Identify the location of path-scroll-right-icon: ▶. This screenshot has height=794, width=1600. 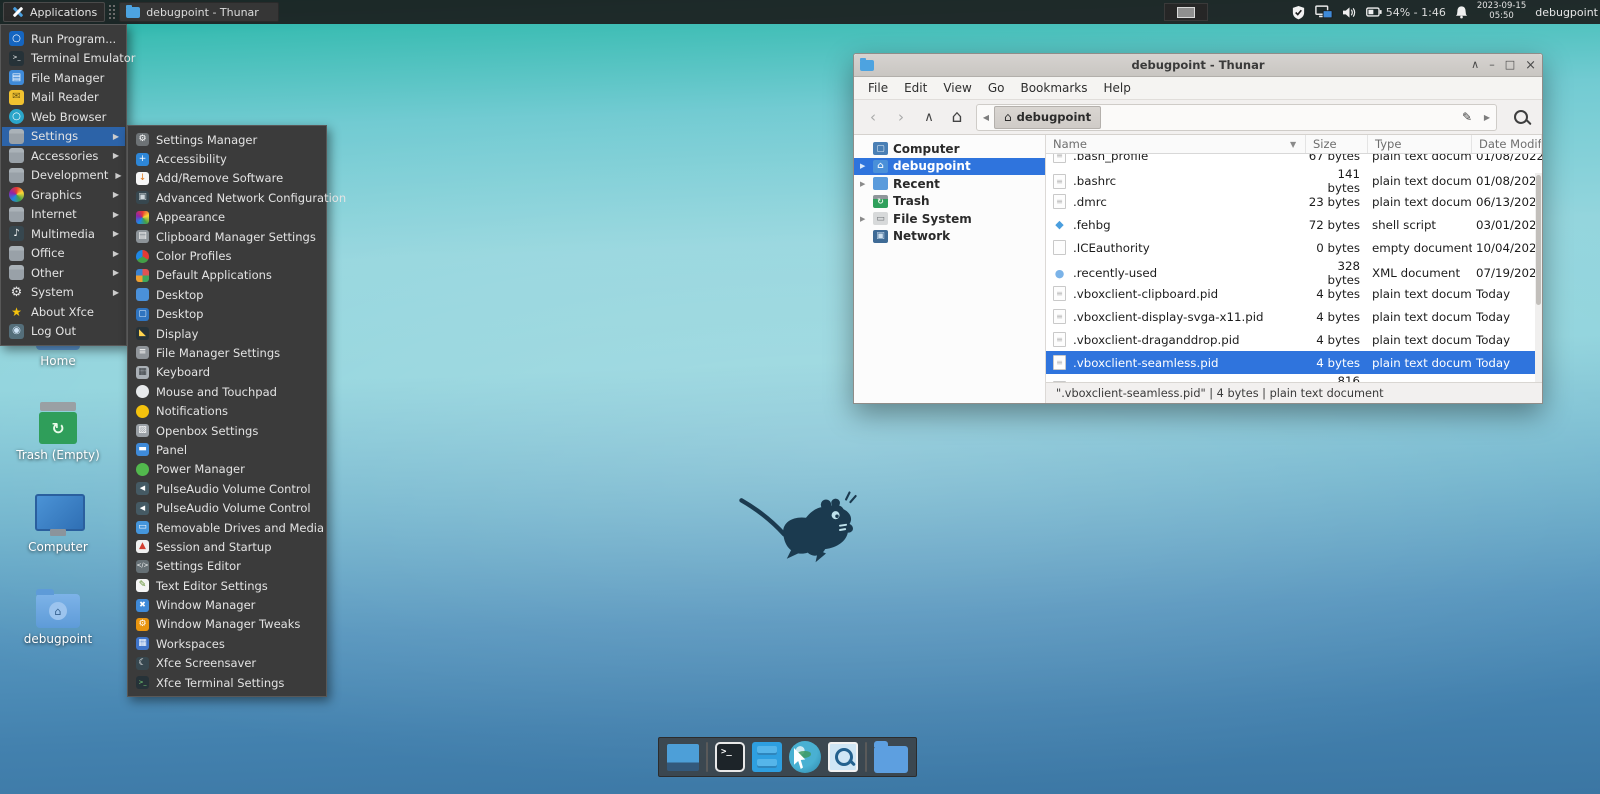
(1487, 117).